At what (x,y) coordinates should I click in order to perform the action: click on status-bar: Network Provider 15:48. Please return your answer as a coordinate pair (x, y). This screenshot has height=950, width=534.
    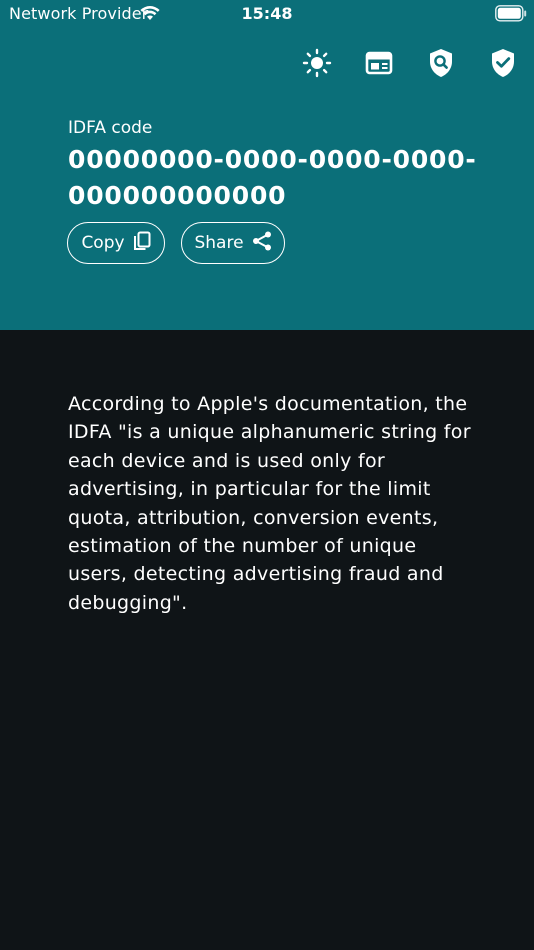
    Looking at the image, I should click on (267, 15).